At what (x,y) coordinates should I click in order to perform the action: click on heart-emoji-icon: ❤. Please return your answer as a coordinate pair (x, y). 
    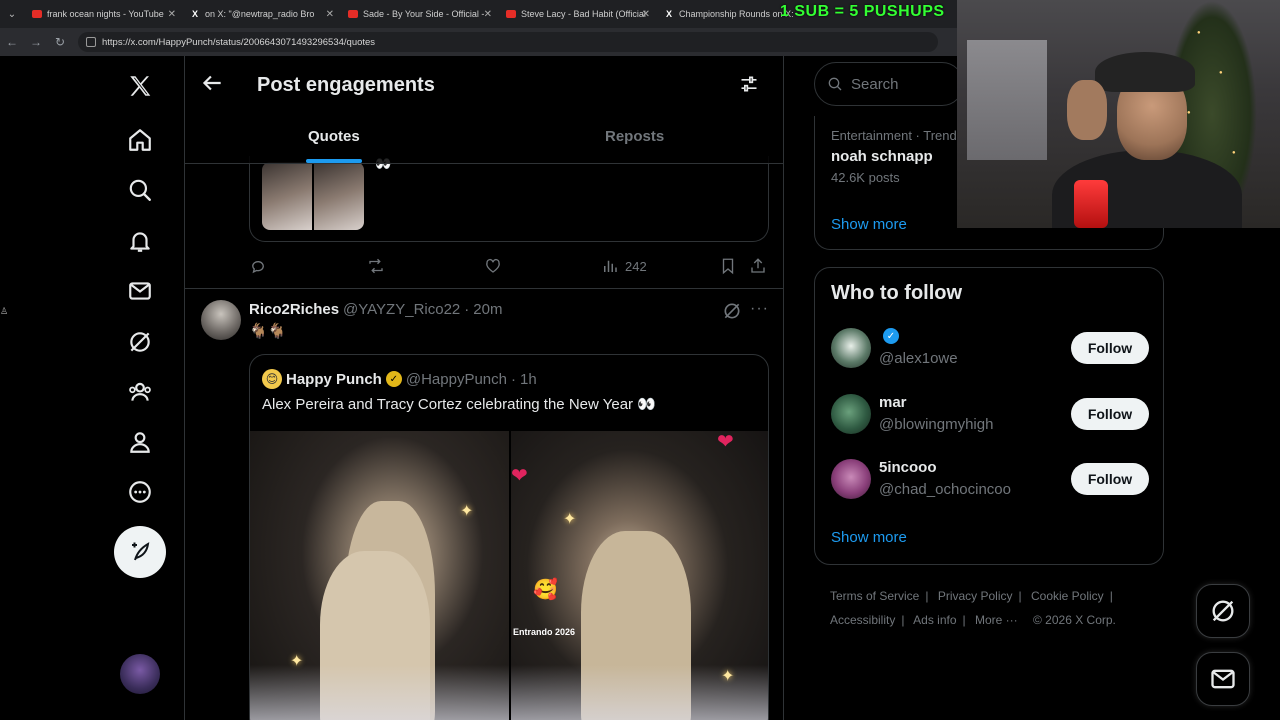
    Looking at the image, I should click on (725, 442).